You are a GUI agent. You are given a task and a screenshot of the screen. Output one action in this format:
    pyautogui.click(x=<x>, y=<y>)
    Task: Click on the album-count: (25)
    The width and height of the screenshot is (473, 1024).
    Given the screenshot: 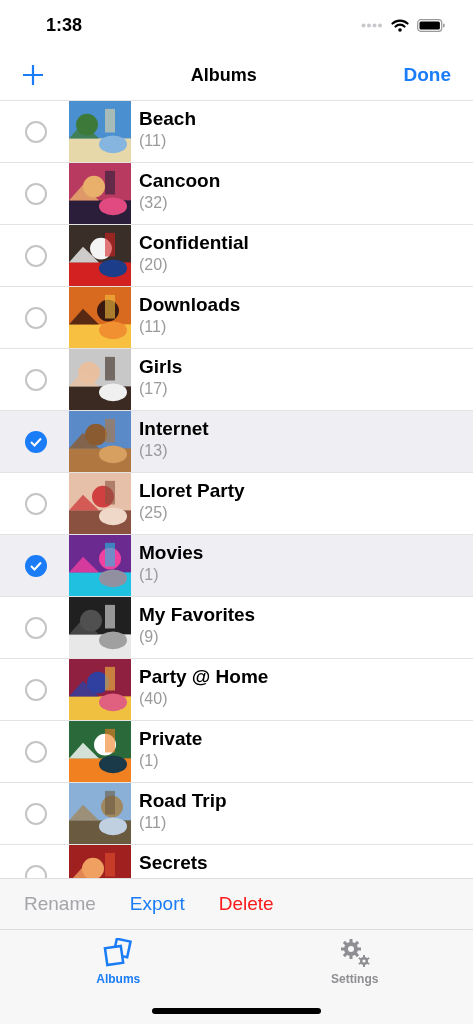 What is the action you would take?
    pyautogui.click(x=154, y=513)
    